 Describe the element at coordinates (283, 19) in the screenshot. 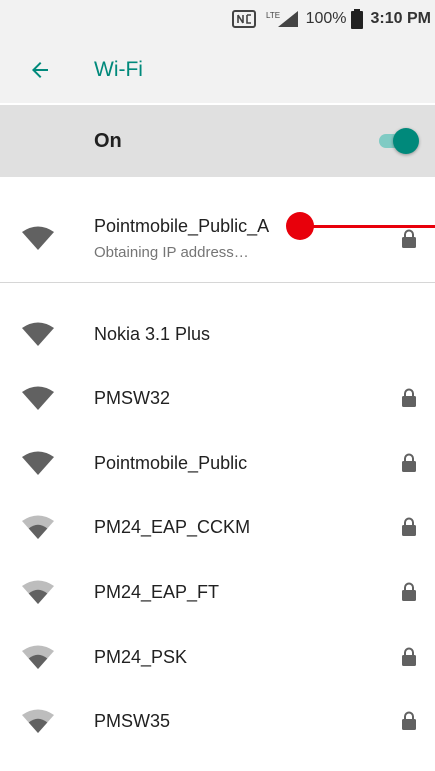

I see `lte-signal-icon: LTE` at that location.